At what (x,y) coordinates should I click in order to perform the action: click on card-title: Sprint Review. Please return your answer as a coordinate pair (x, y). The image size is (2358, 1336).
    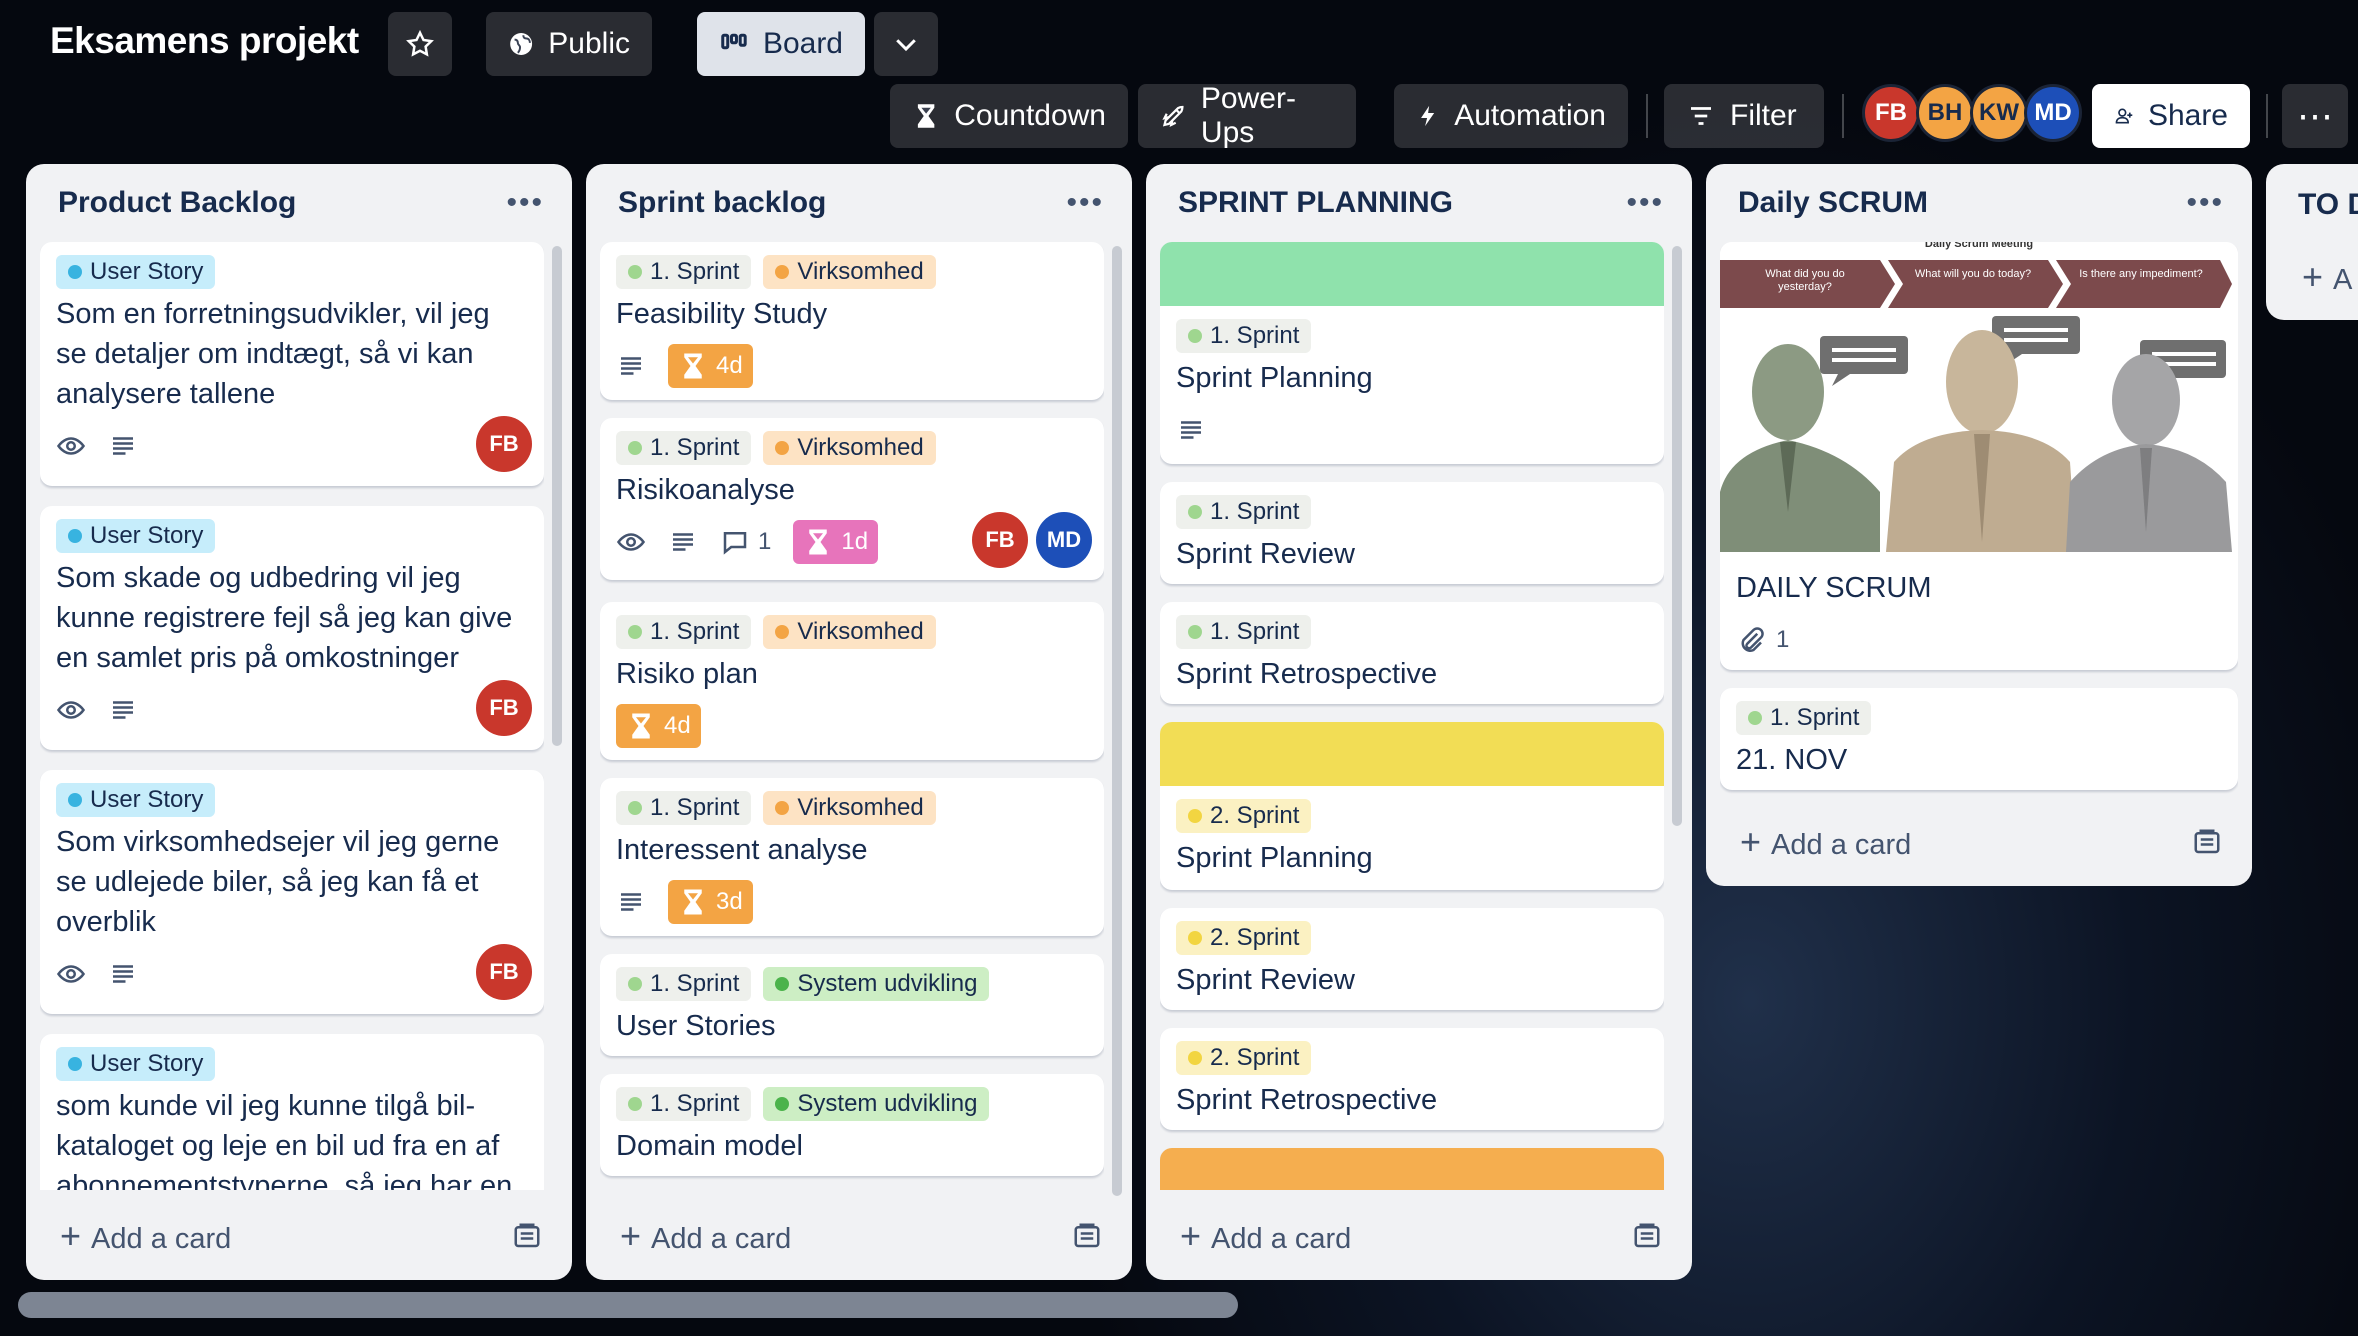
    Looking at the image, I should click on (1265, 554).